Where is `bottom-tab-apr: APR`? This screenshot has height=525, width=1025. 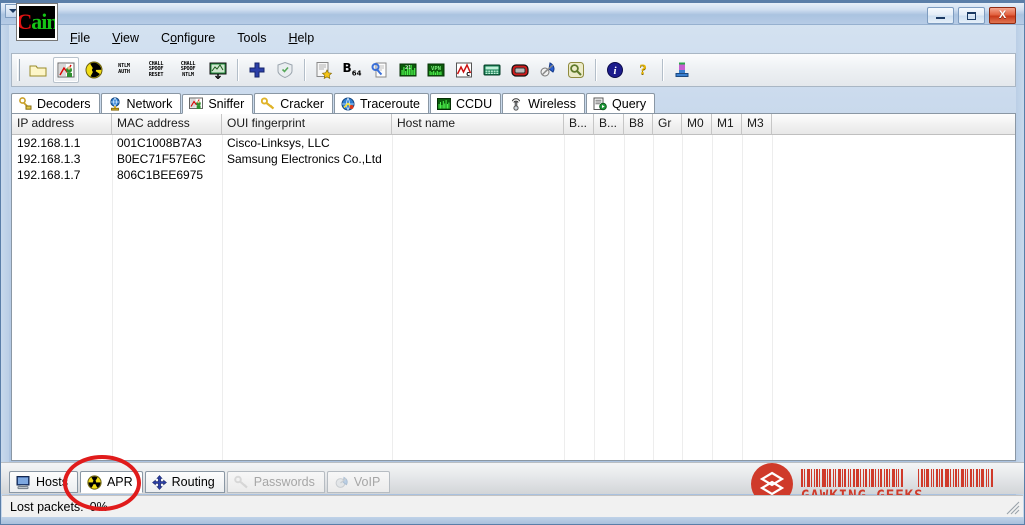
bottom-tab-apr: APR is located at coordinates (111, 482).